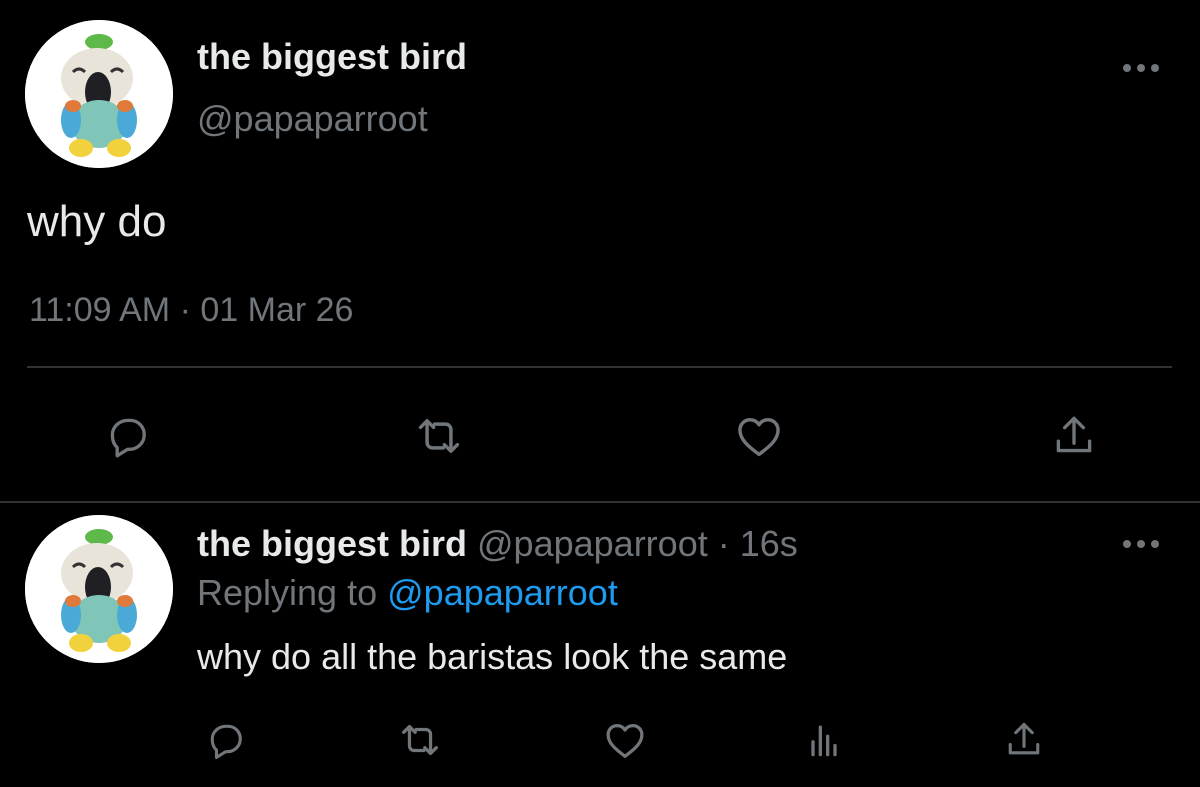  What do you see at coordinates (769, 543) in the screenshot?
I see `tweet-time: 16s` at bounding box center [769, 543].